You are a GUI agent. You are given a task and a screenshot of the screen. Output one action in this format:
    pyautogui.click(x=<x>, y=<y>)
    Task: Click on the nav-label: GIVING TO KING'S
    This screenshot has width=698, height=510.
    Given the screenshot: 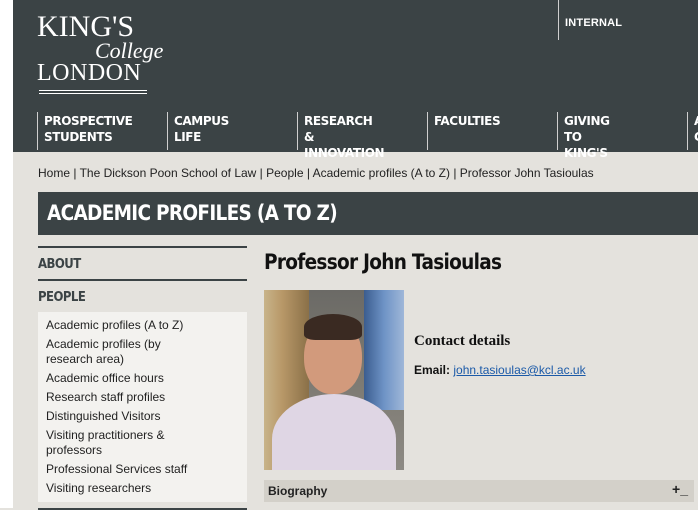 What is the action you would take?
    pyautogui.click(x=587, y=137)
    